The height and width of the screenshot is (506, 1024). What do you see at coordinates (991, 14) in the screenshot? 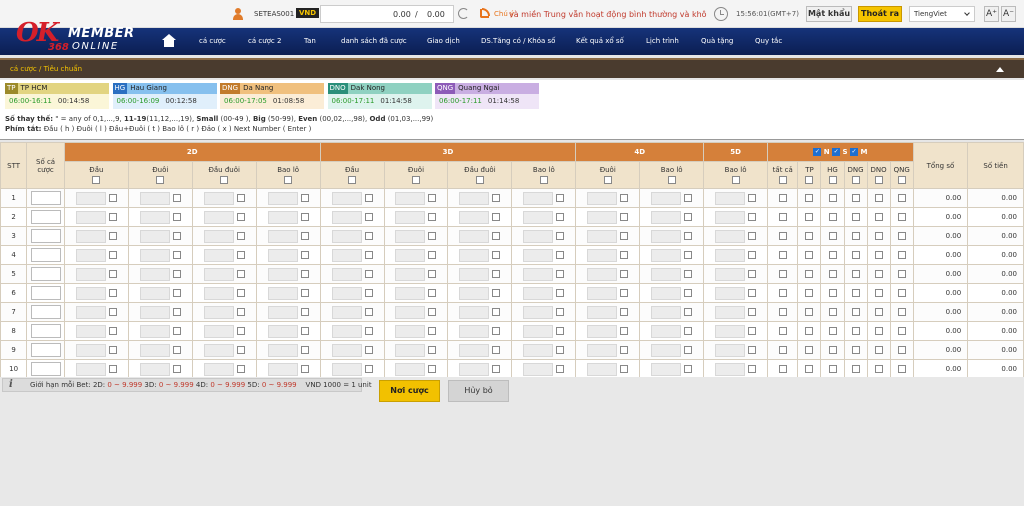
I see `font-increase-button: A⁺` at bounding box center [991, 14].